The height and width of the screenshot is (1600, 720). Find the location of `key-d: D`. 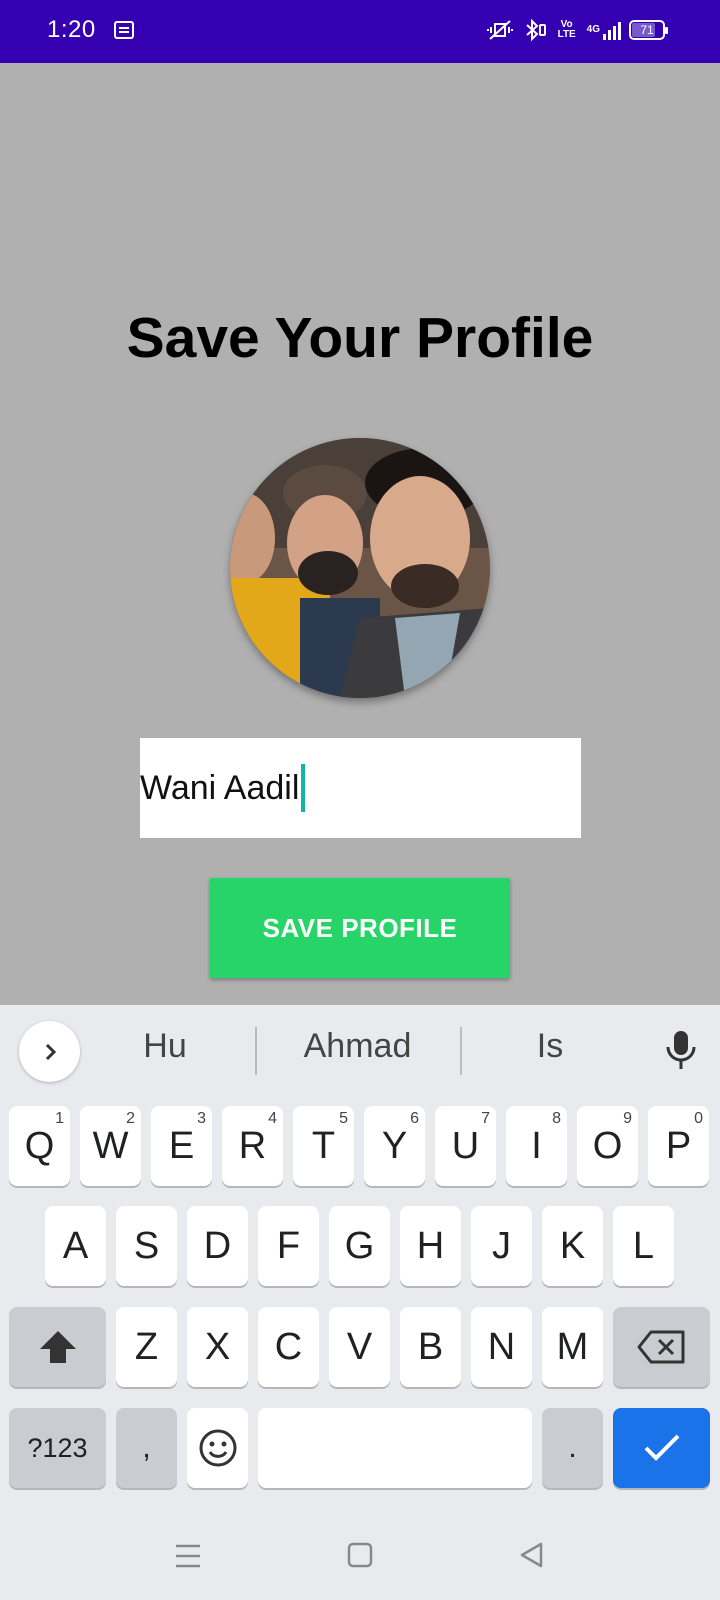

key-d: D is located at coordinates (217, 1246).